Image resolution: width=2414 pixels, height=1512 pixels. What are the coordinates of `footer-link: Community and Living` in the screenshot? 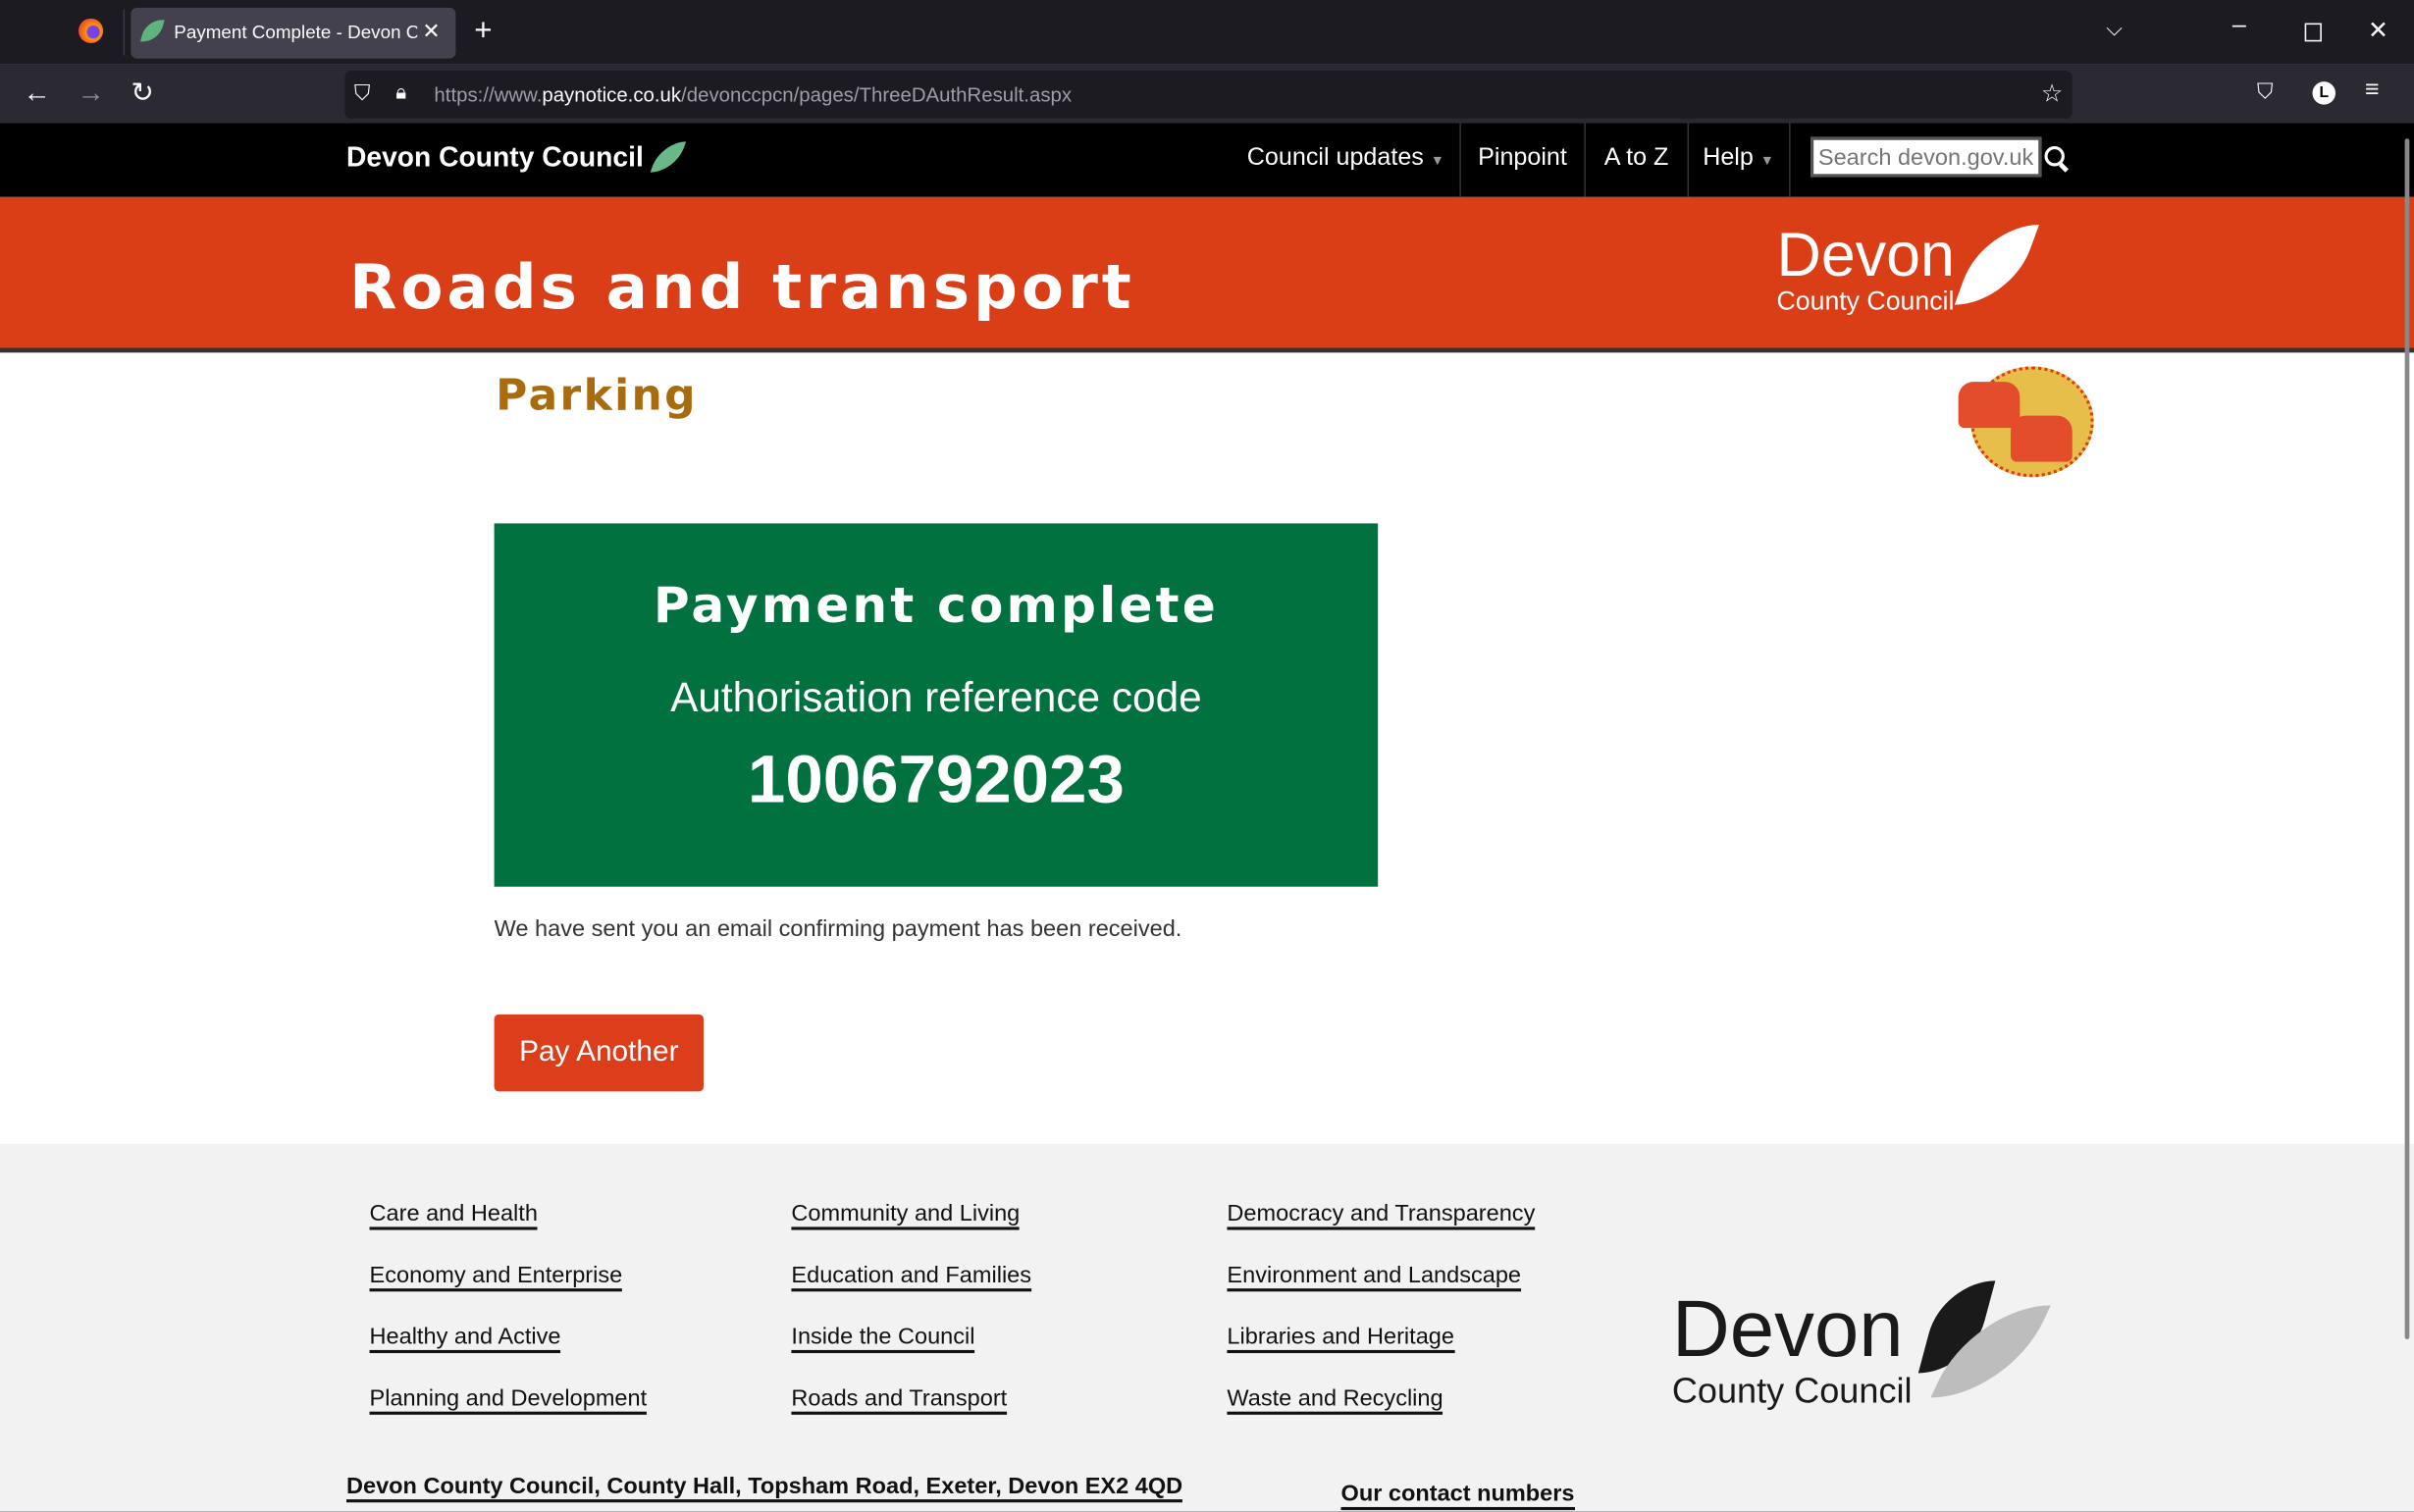 It's located at (906, 1215).